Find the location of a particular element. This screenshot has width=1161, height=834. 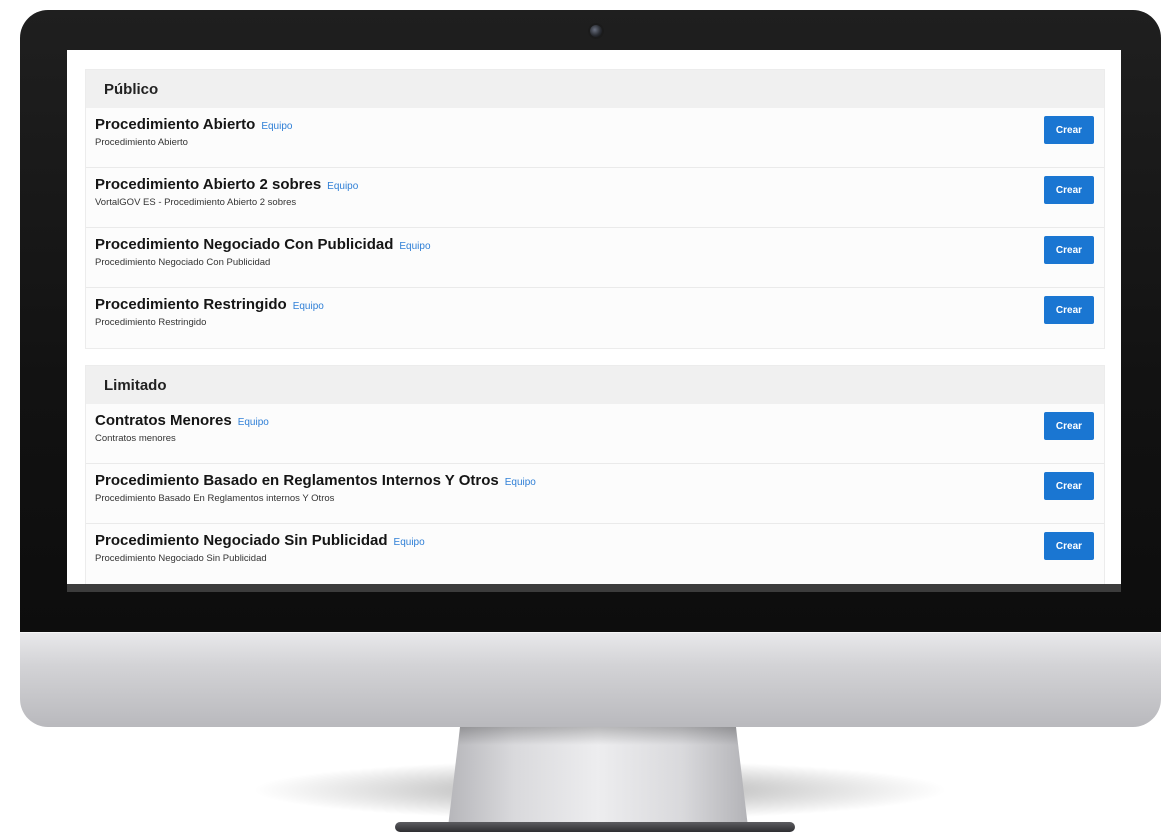

monitor-stand-base is located at coordinates (595, 827).